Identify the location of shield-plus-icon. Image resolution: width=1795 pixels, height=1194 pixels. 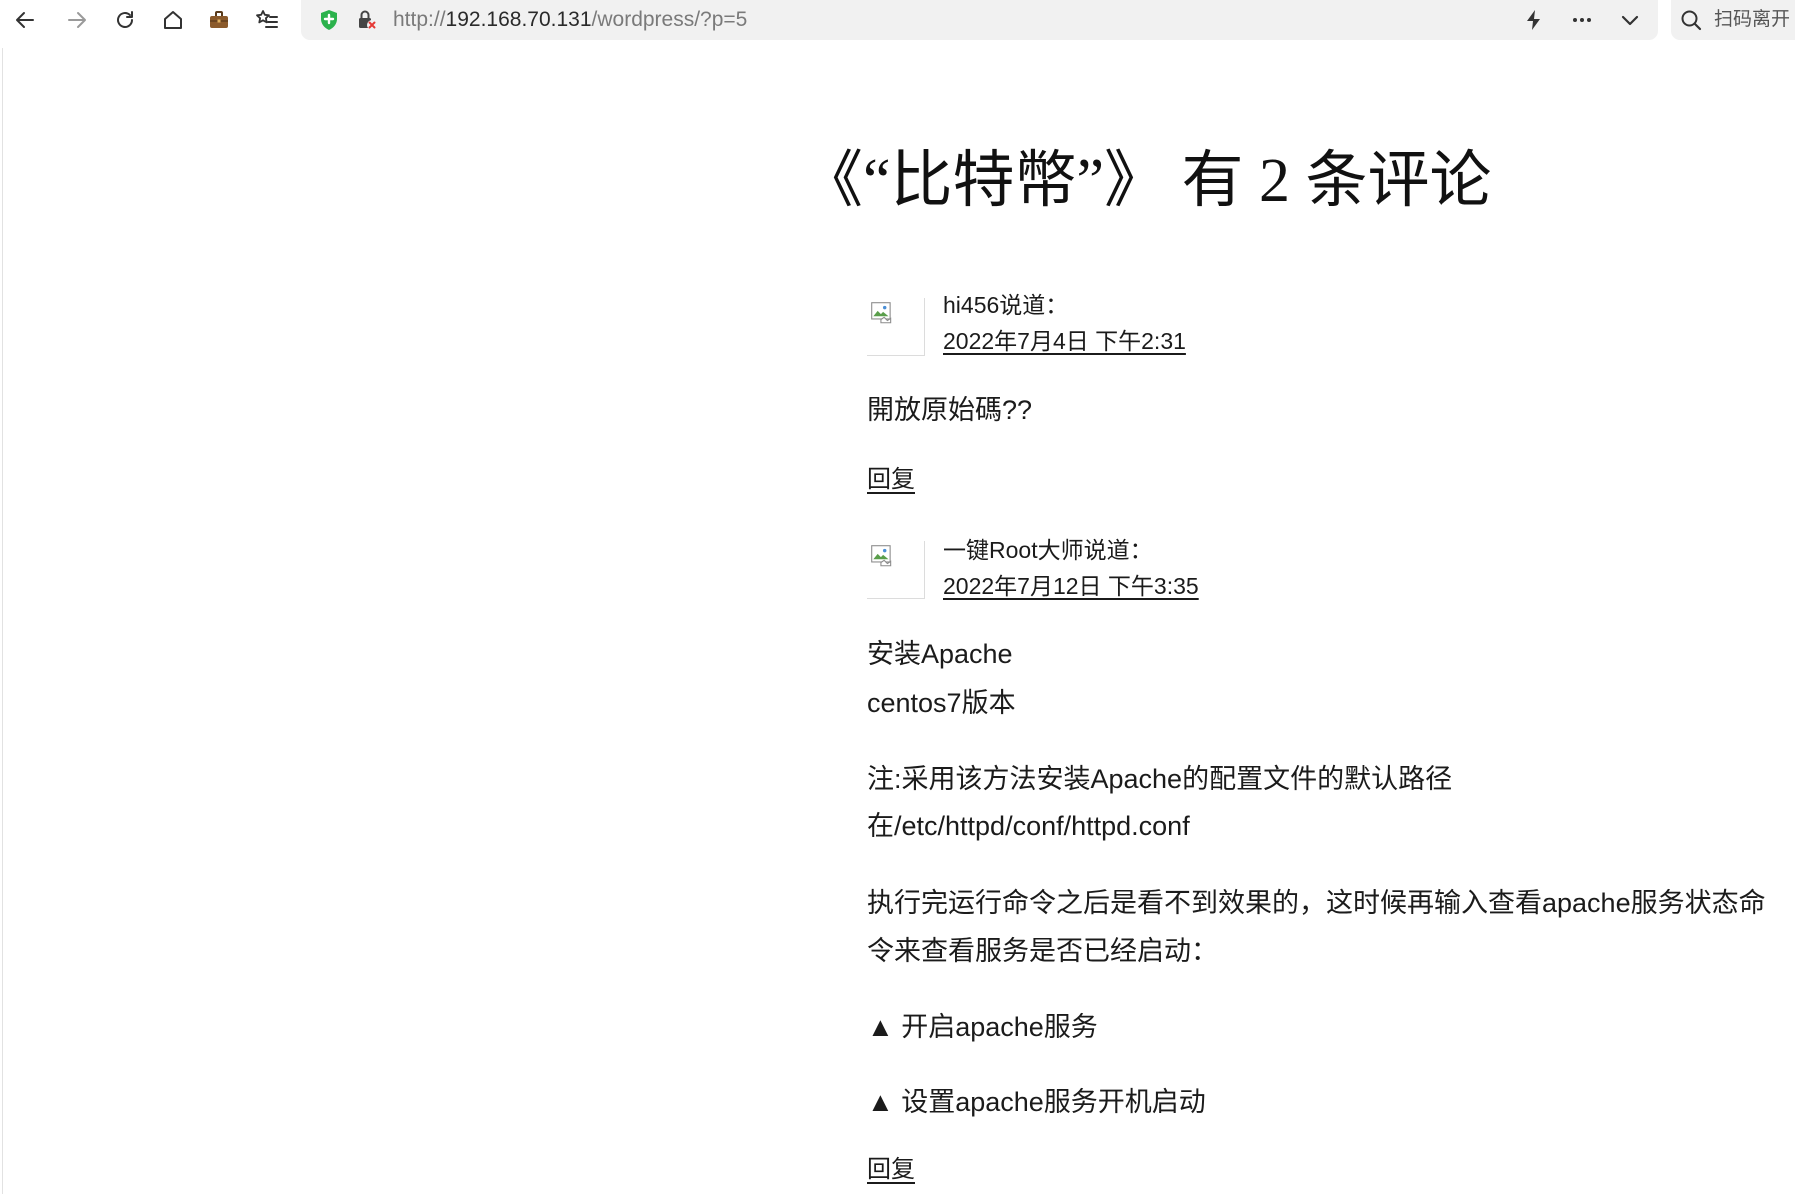
(329, 20).